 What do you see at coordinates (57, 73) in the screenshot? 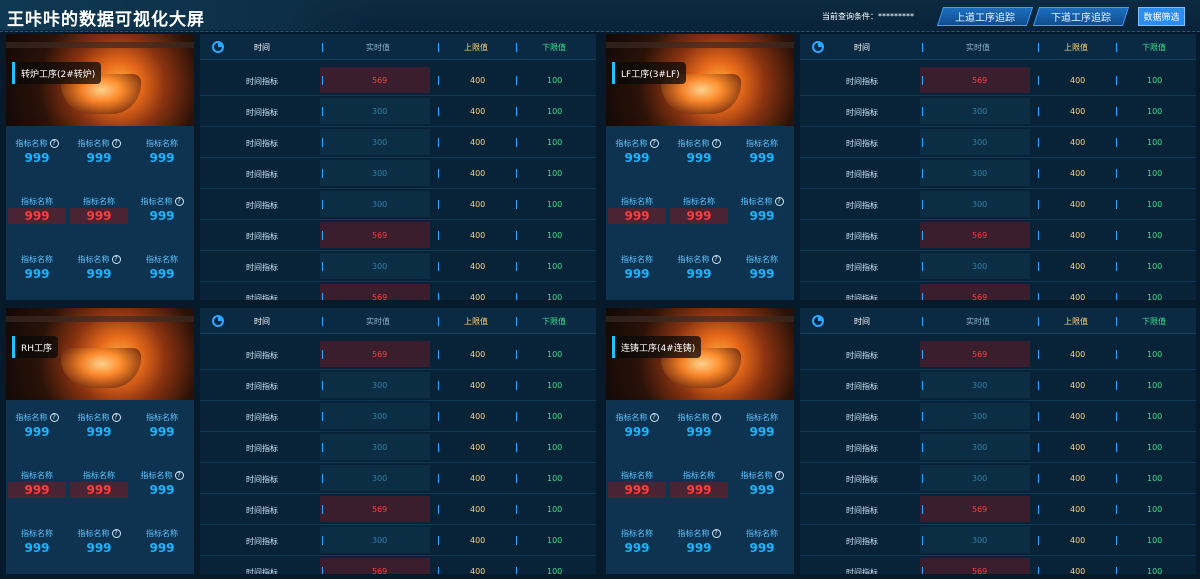
I see `process-label: 转炉工序(2#转炉)` at bounding box center [57, 73].